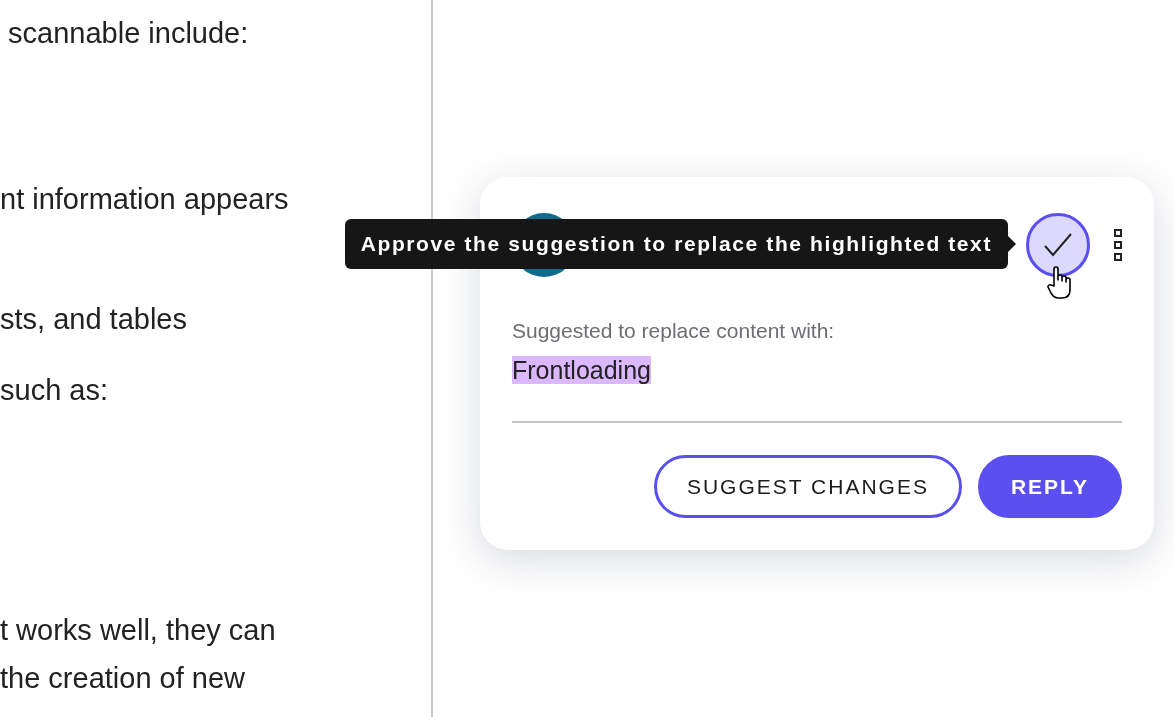  What do you see at coordinates (1012, 244) in the screenshot?
I see `tooltip-arrow-icon` at bounding box center [1012, 244].